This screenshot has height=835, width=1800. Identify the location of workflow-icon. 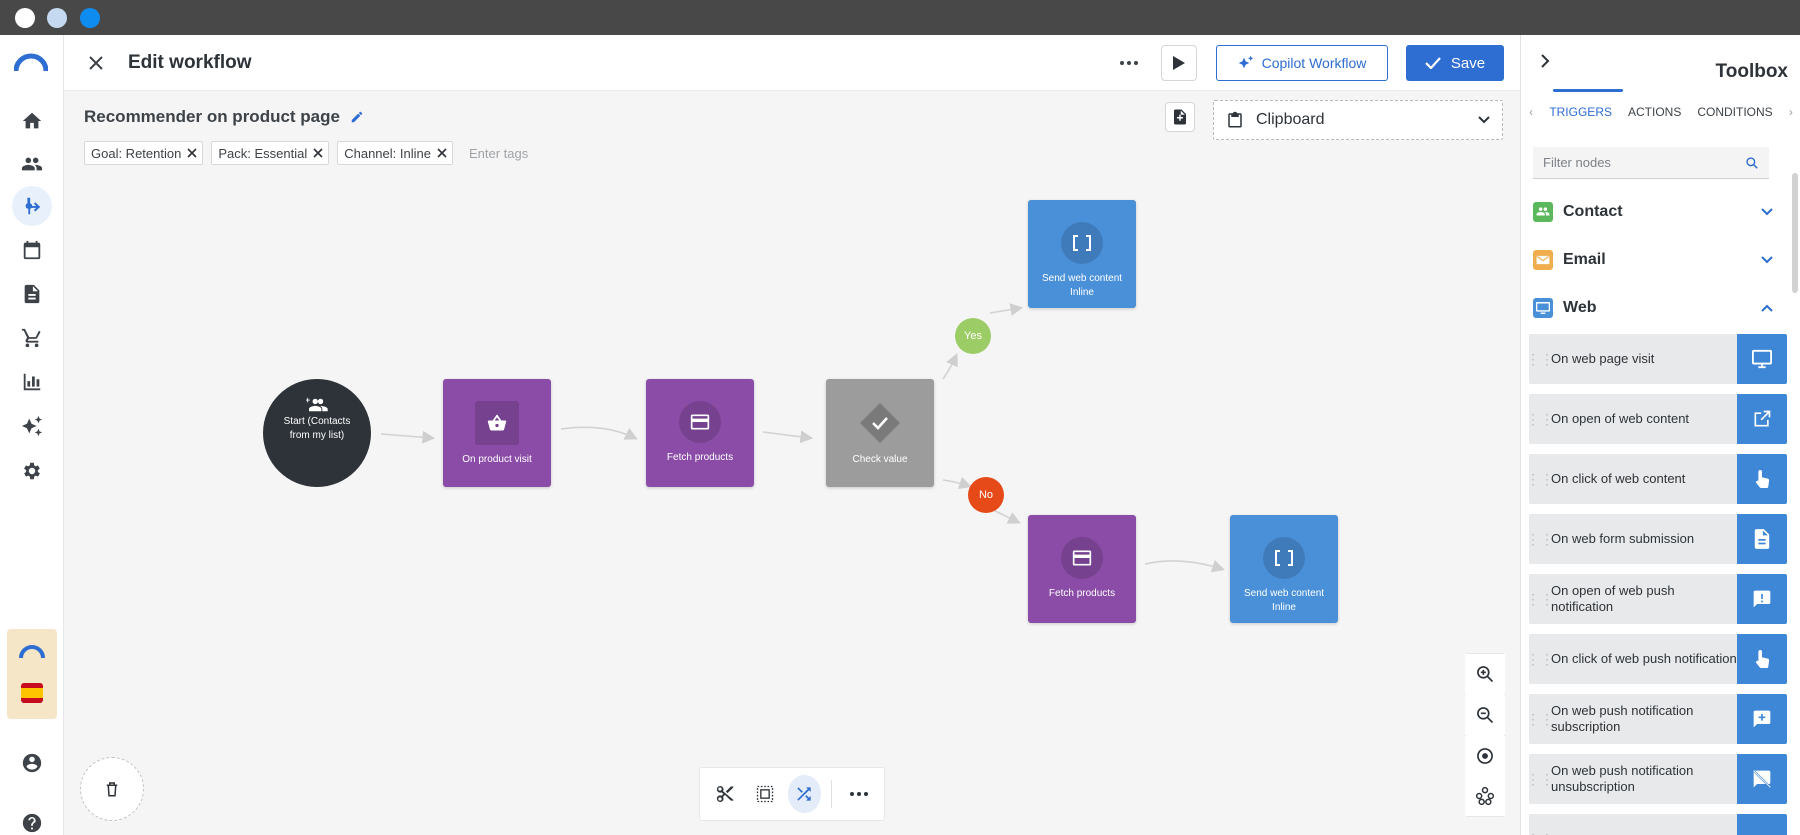
(32, 206).